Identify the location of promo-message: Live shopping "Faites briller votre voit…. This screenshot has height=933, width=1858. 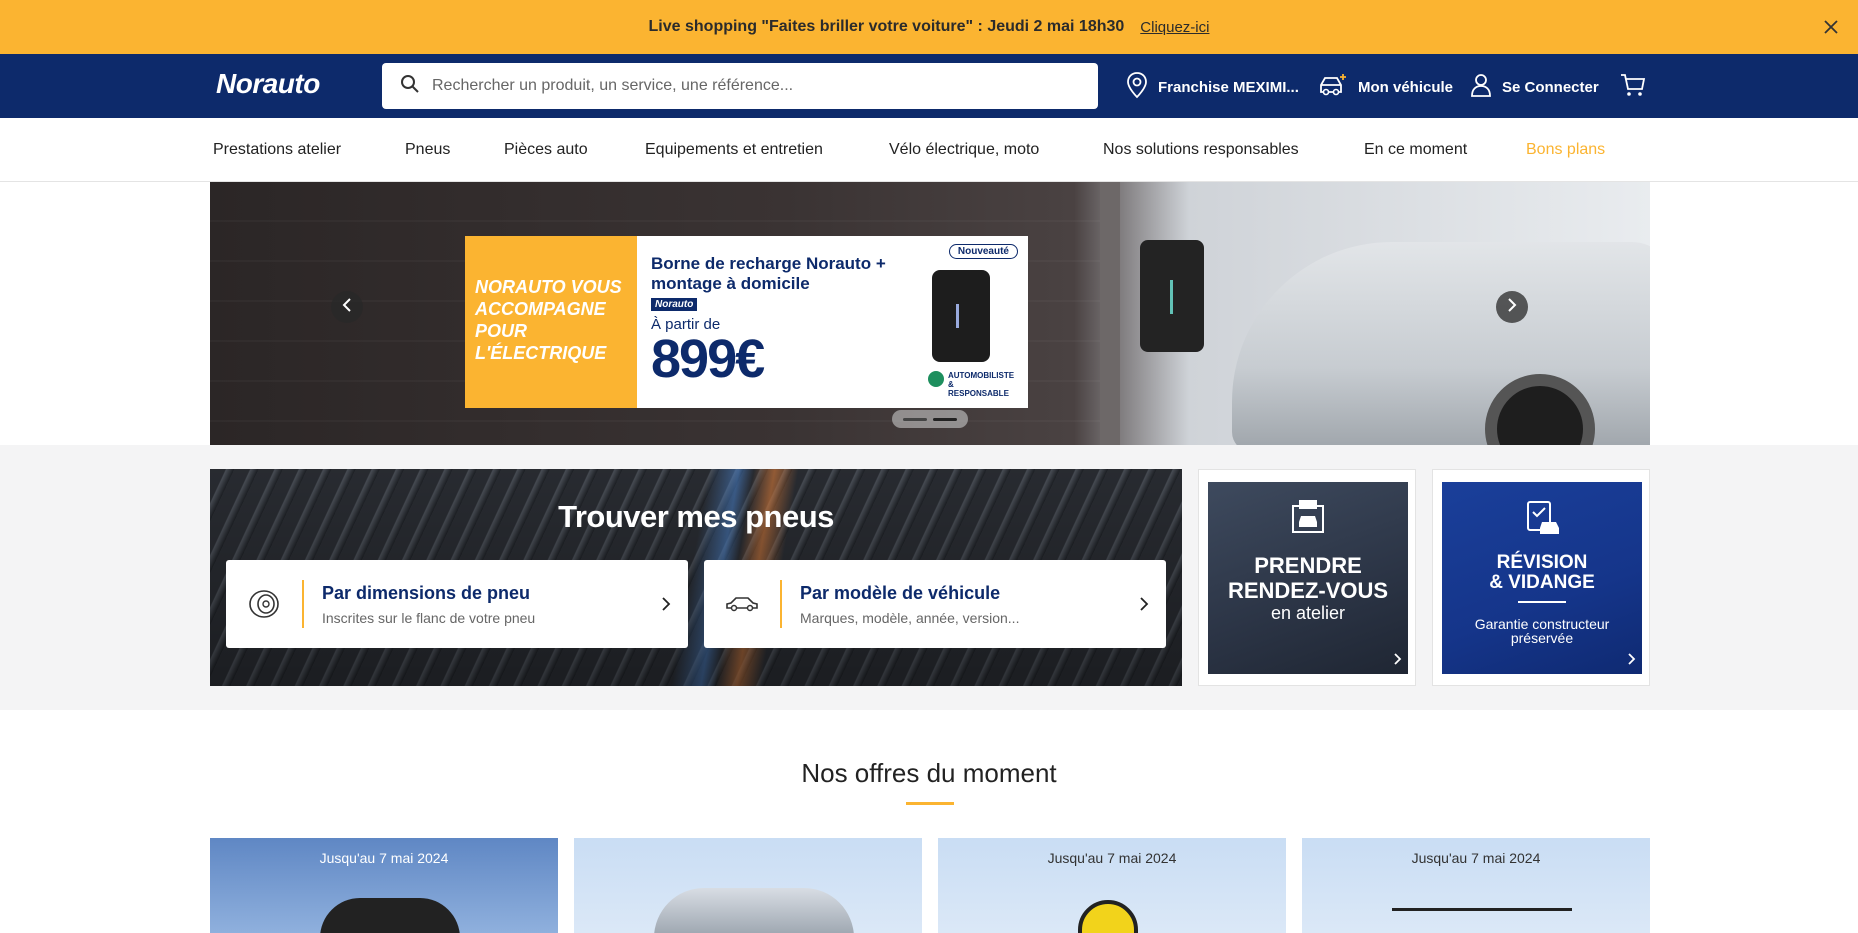
(886, 26).